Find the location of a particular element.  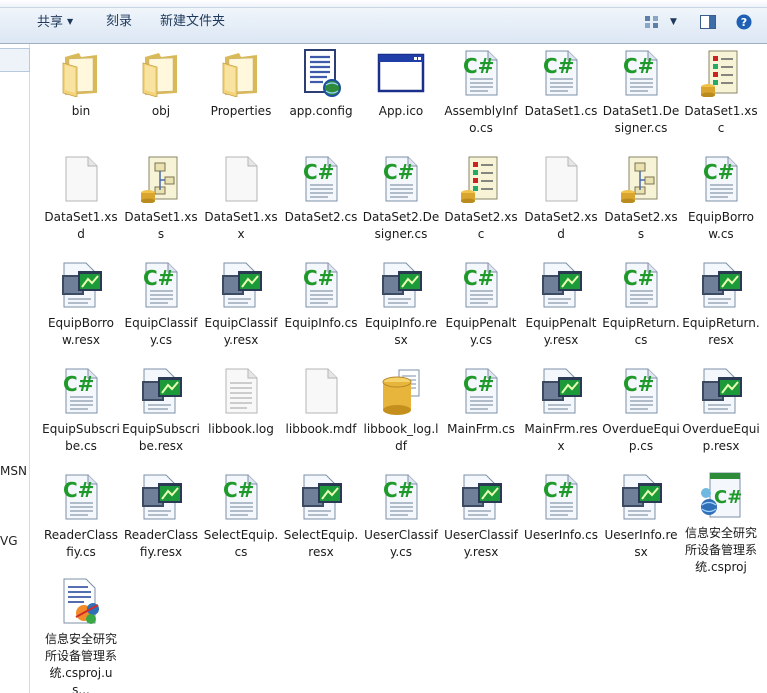

file-item-dataset1-designer-cs: C# DataSet1.Designer.cs is located at coordinates (641, 98).